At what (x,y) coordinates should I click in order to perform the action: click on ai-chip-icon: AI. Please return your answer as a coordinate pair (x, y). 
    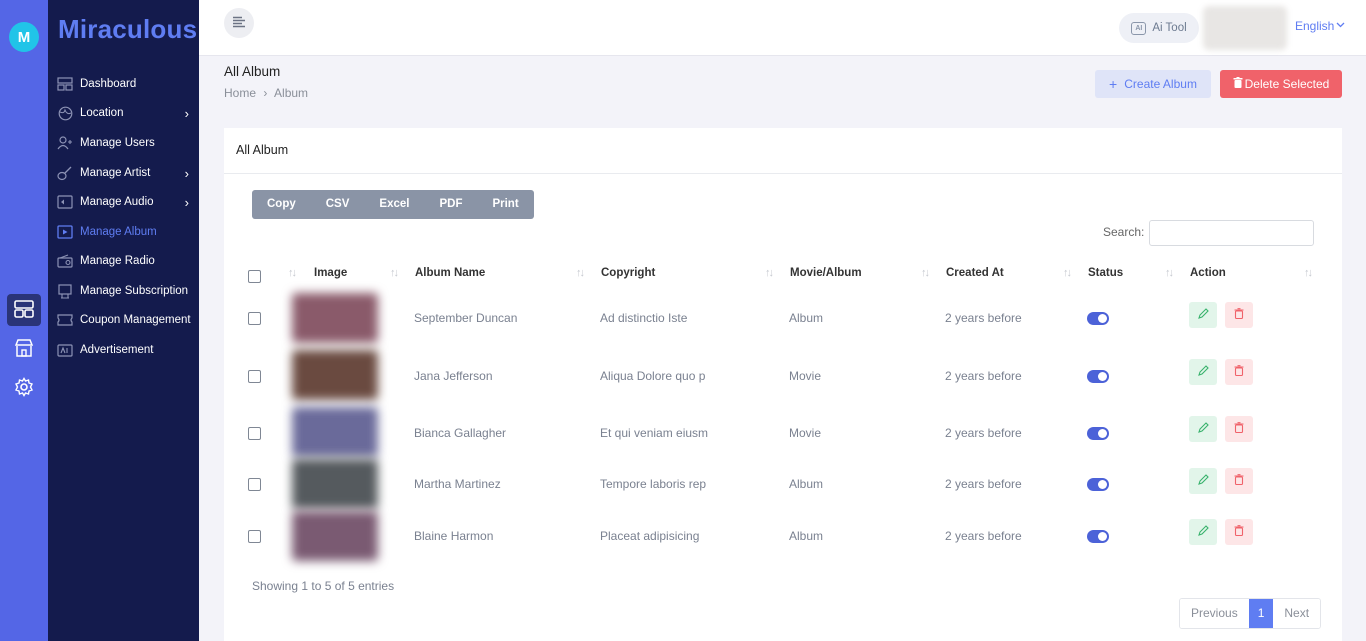
    Looking at the image, I should click on (1139, 28).